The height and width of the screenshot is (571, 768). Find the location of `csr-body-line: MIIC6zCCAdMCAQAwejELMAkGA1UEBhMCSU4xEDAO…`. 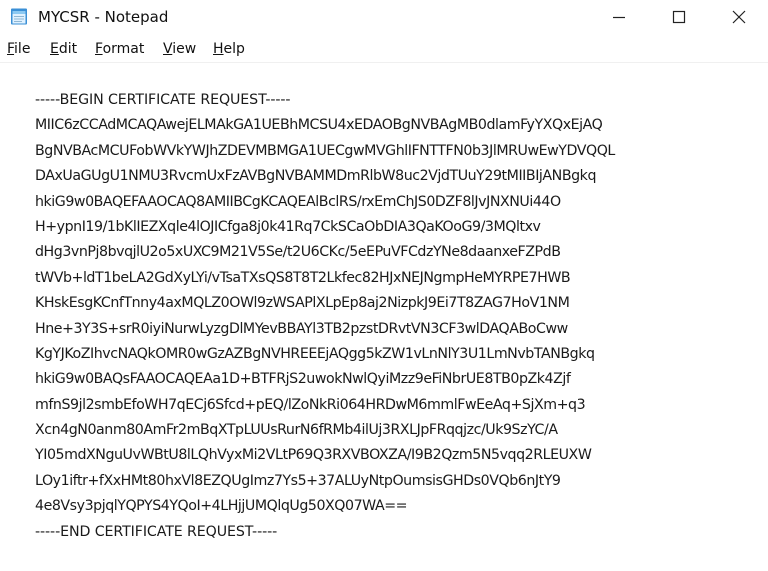

csr-body-line: MIIC6zCCAdMCAQAwejELMAkGA1UEBhMCSU4xEDAO… is located at coordinates (319, 125).